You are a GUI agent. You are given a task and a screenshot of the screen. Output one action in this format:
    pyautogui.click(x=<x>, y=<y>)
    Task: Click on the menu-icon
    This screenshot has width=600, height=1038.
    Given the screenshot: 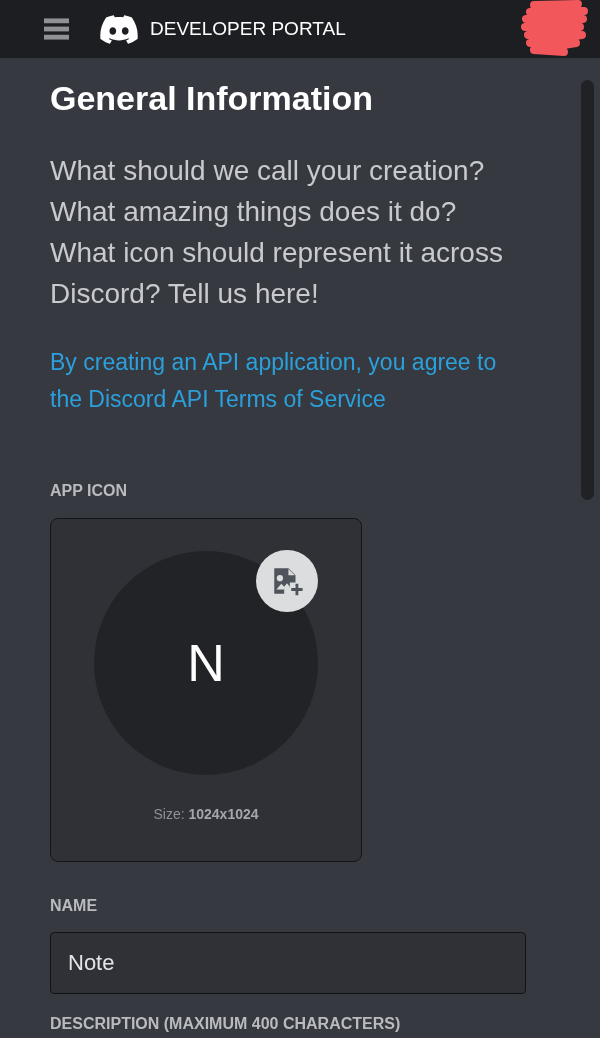 What is the action you would take?
    pyautogui.click(x=56, y=29)
    